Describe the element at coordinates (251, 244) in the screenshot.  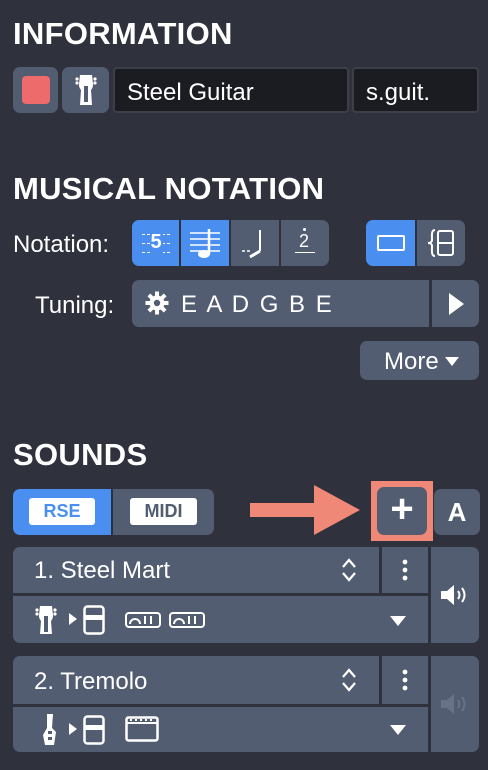
I see `slash-notation-icon` at that location.